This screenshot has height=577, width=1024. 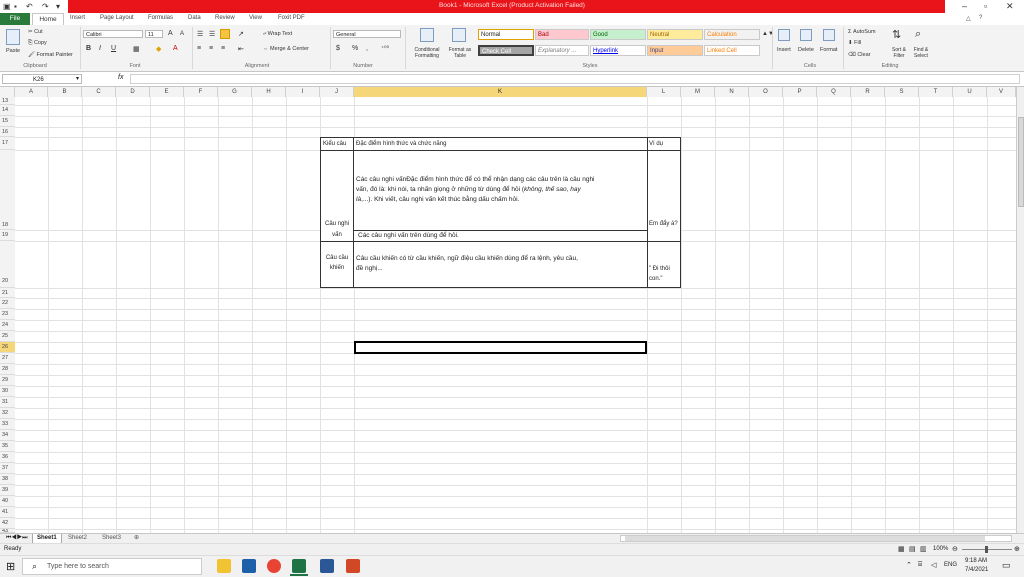 I want to click on style-input: Input, so click(x=675, y=50).